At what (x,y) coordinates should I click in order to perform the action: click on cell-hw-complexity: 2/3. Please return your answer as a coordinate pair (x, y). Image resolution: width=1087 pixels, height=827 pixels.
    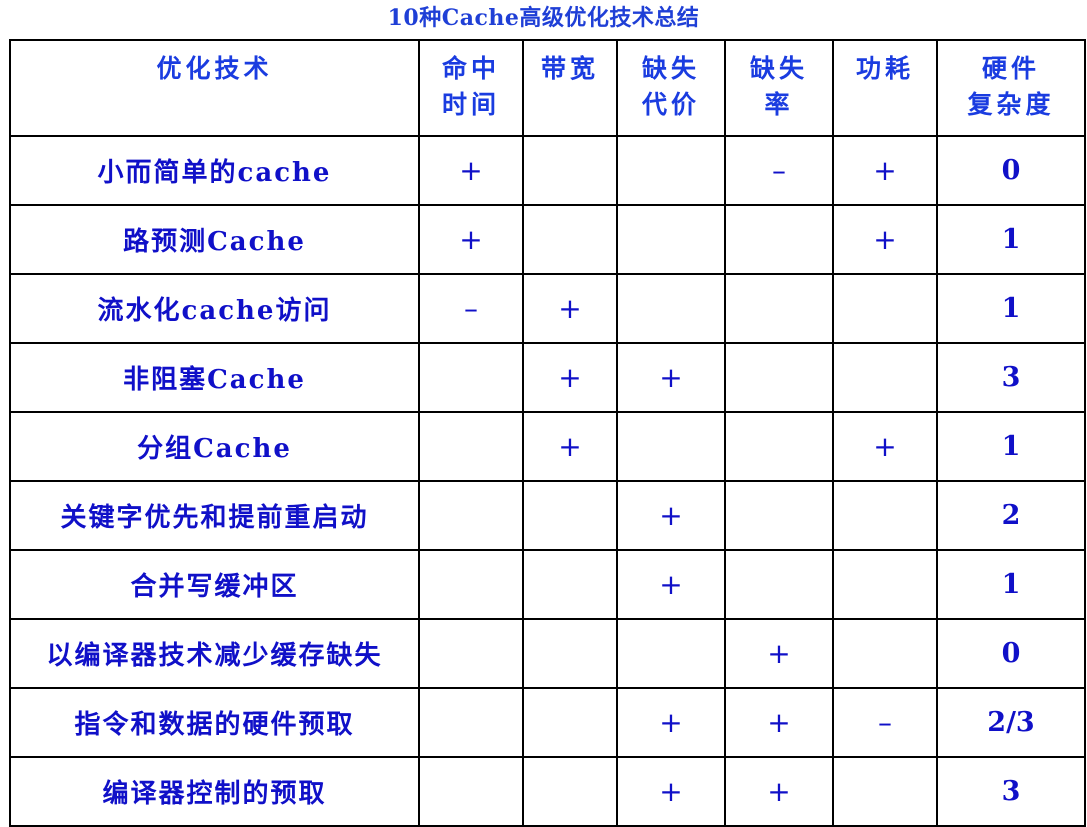
    Looking at the image, I should click on (1011, 722).